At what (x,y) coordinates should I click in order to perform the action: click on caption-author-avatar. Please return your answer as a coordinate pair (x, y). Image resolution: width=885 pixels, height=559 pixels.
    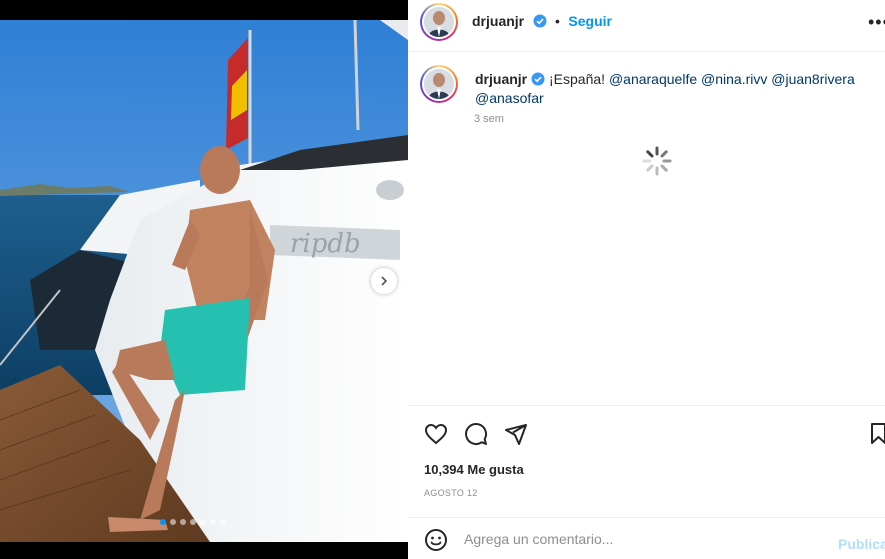
    Looking at the image, I should click on (439, 84).